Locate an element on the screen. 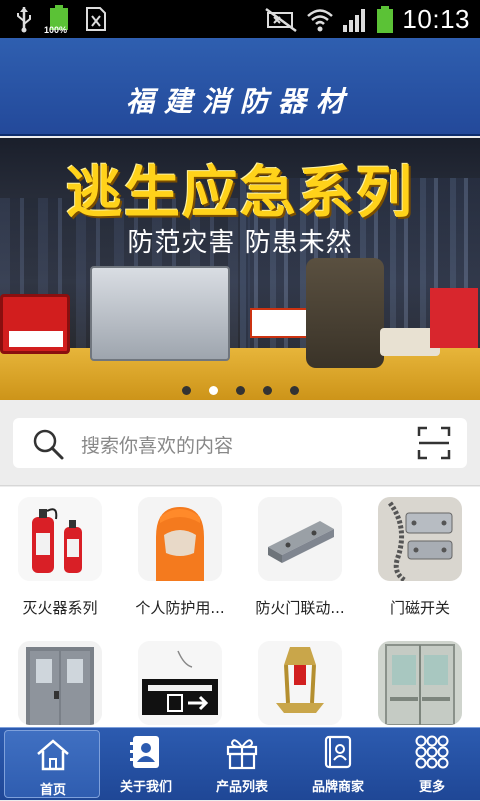 The image size is (480, 801). grid-dots-icon is located at coordinates (432, 752).